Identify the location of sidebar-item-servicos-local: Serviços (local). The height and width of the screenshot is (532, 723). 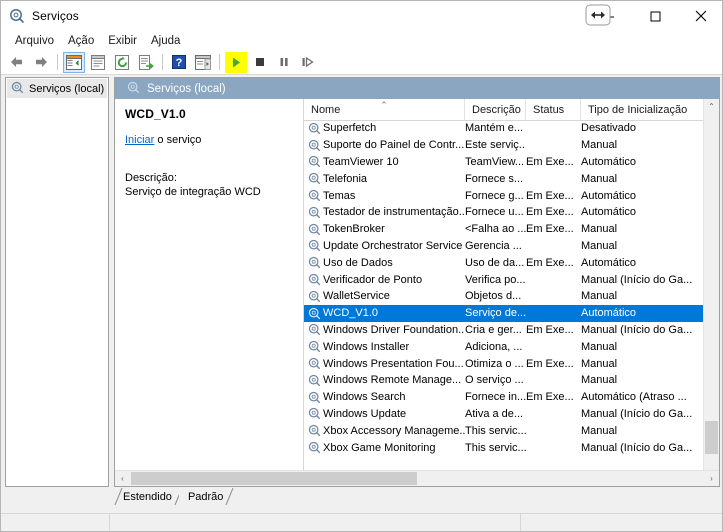
(57, 88).